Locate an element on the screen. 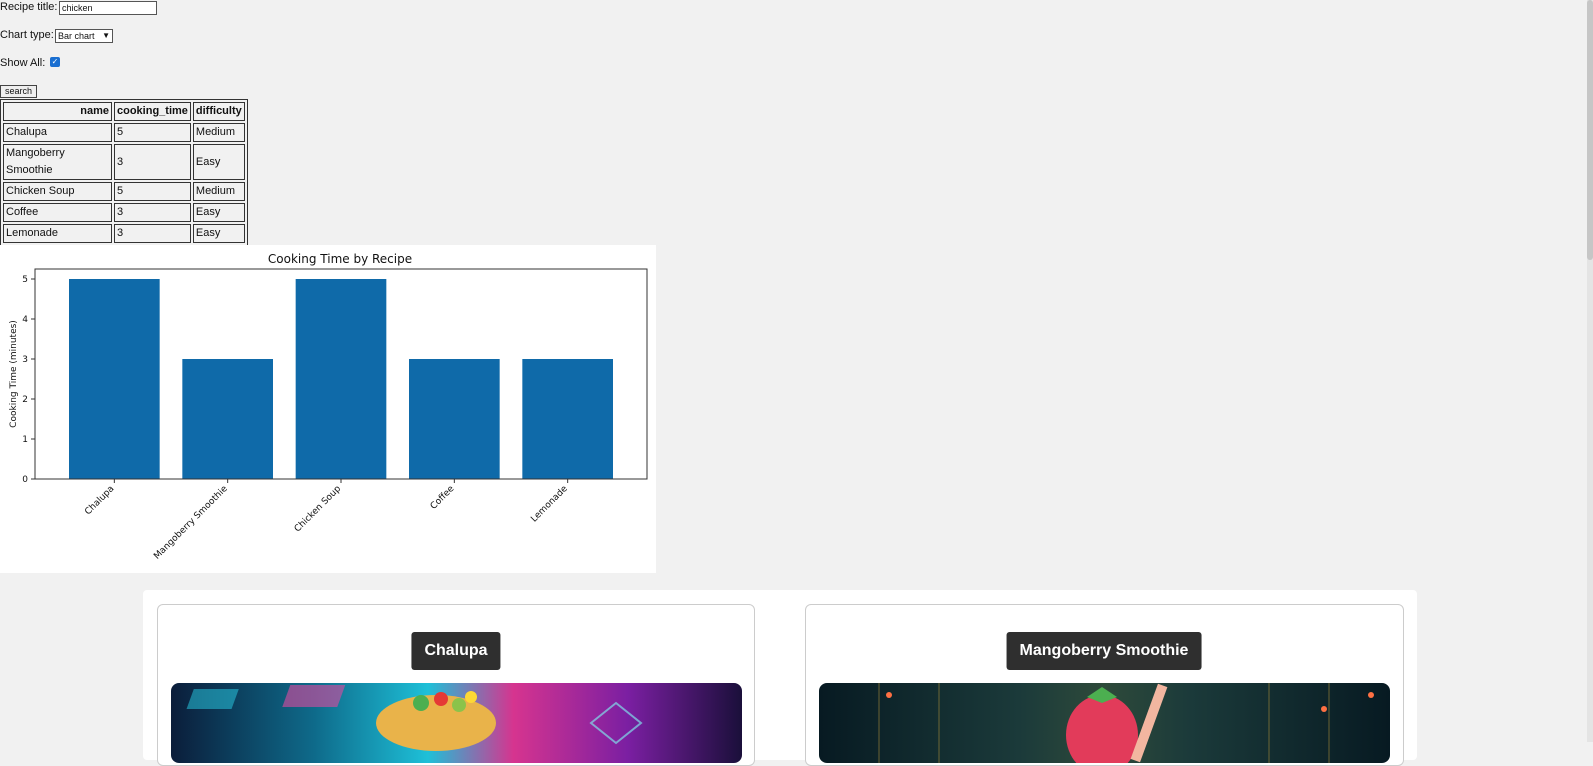 This screenshot has width=1593, height=766. recipe-image-chalupa is located at coordinates (456, 723).